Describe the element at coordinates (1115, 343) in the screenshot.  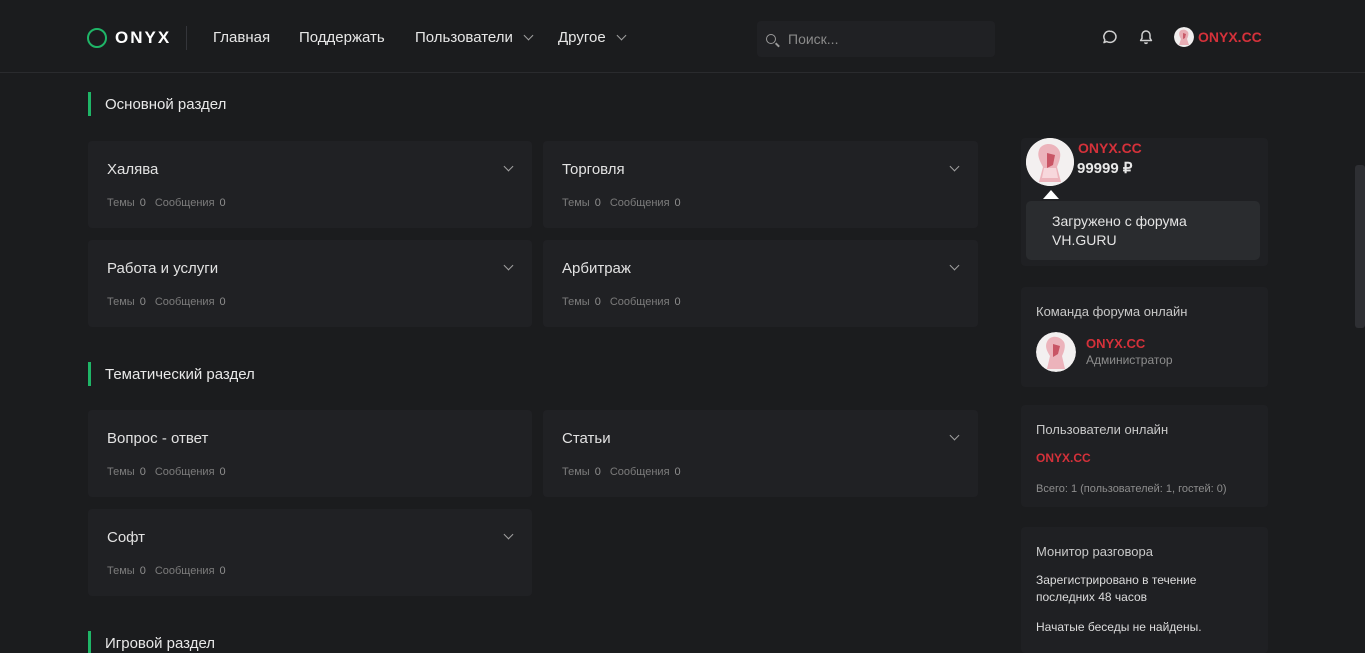
I see `staff-username: ONYX.CC` at that location.